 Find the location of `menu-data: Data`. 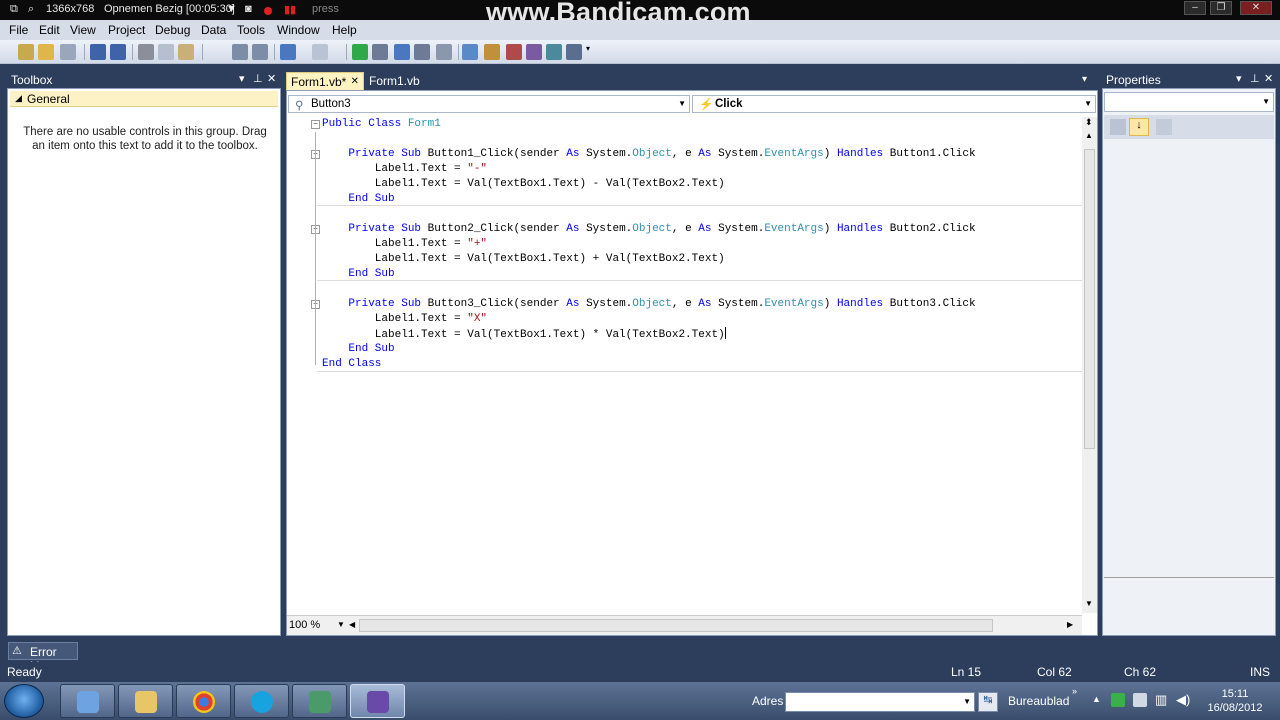

menu-data: Data is located at coordinates (213, 30).